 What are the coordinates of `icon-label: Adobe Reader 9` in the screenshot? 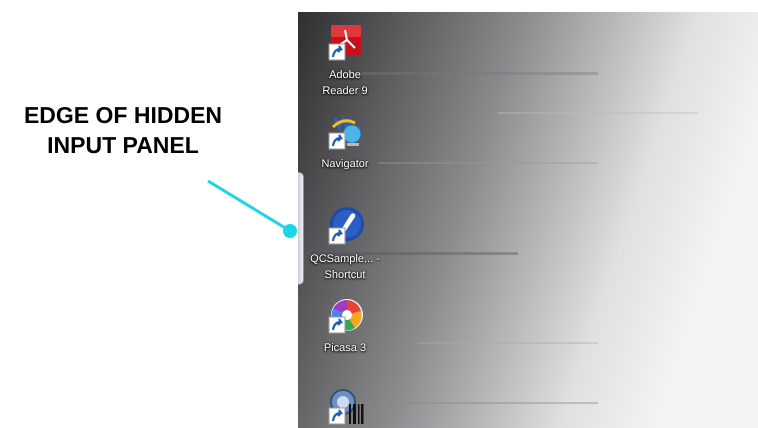 It's located at (345, 83).